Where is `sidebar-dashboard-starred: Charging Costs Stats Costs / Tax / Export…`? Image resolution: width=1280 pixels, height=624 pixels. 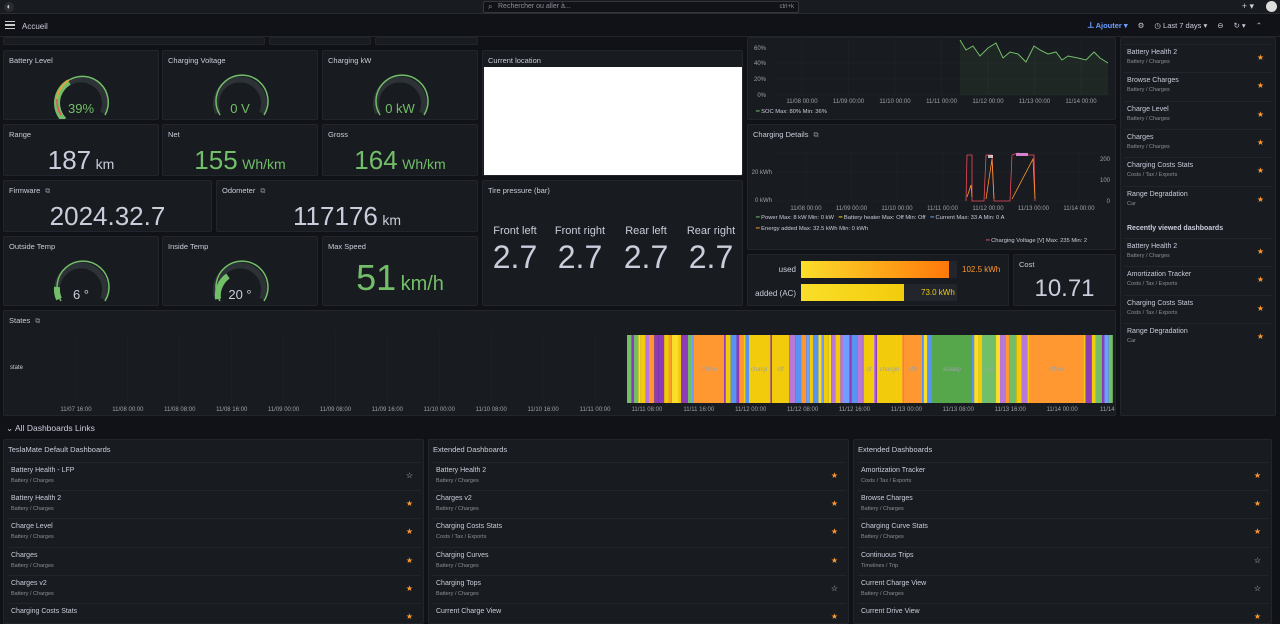 sidebar-dashboard-starred: Charging Costs Stats Costs / Tax / Export… is located at coordinates (1198, 170).